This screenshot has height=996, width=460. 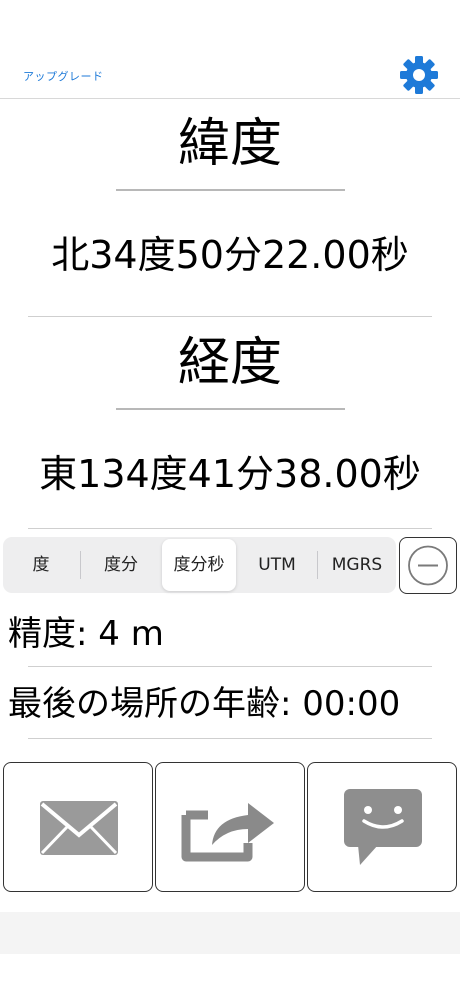 What do you see at coordinates (63, 76) in the screenshot?
I see `upgrade-link: アップグレード` at bounding box center [63, 76].